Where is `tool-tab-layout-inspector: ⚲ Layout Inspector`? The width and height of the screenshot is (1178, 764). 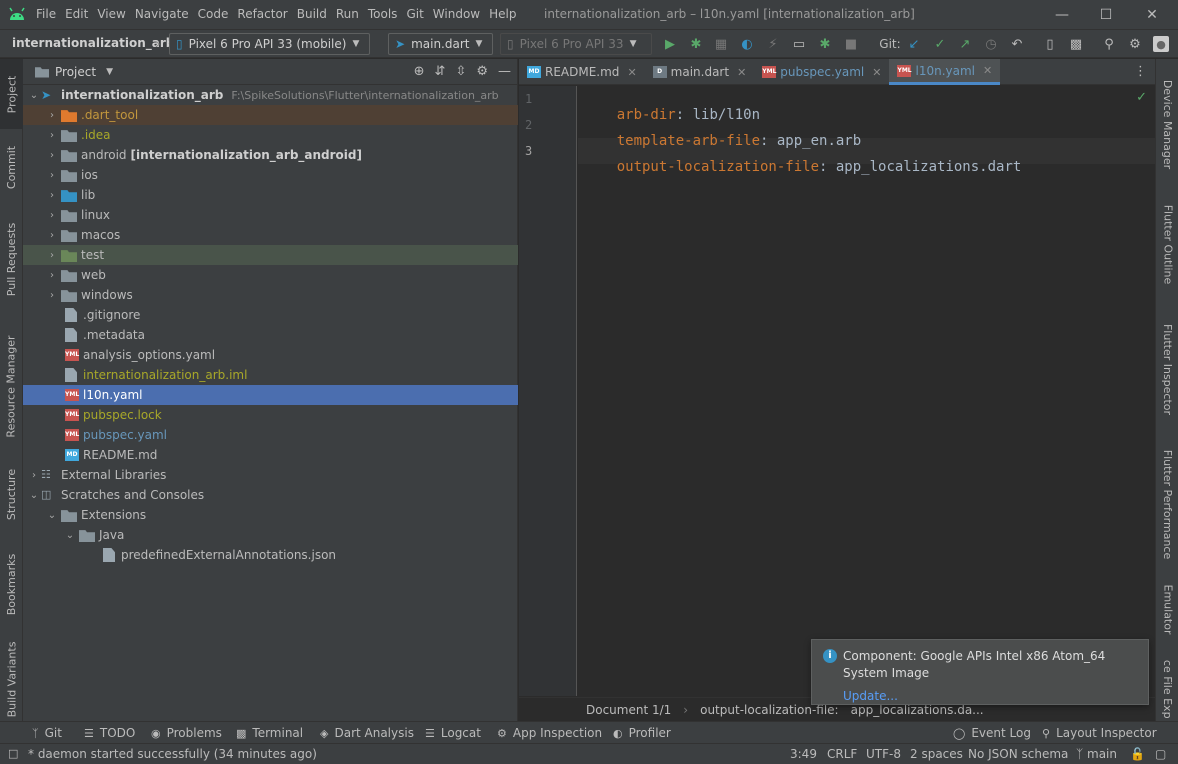 tool-tab-layout-inspector: ⚲ Layout Inspector is located at coordinates (1099, 733).